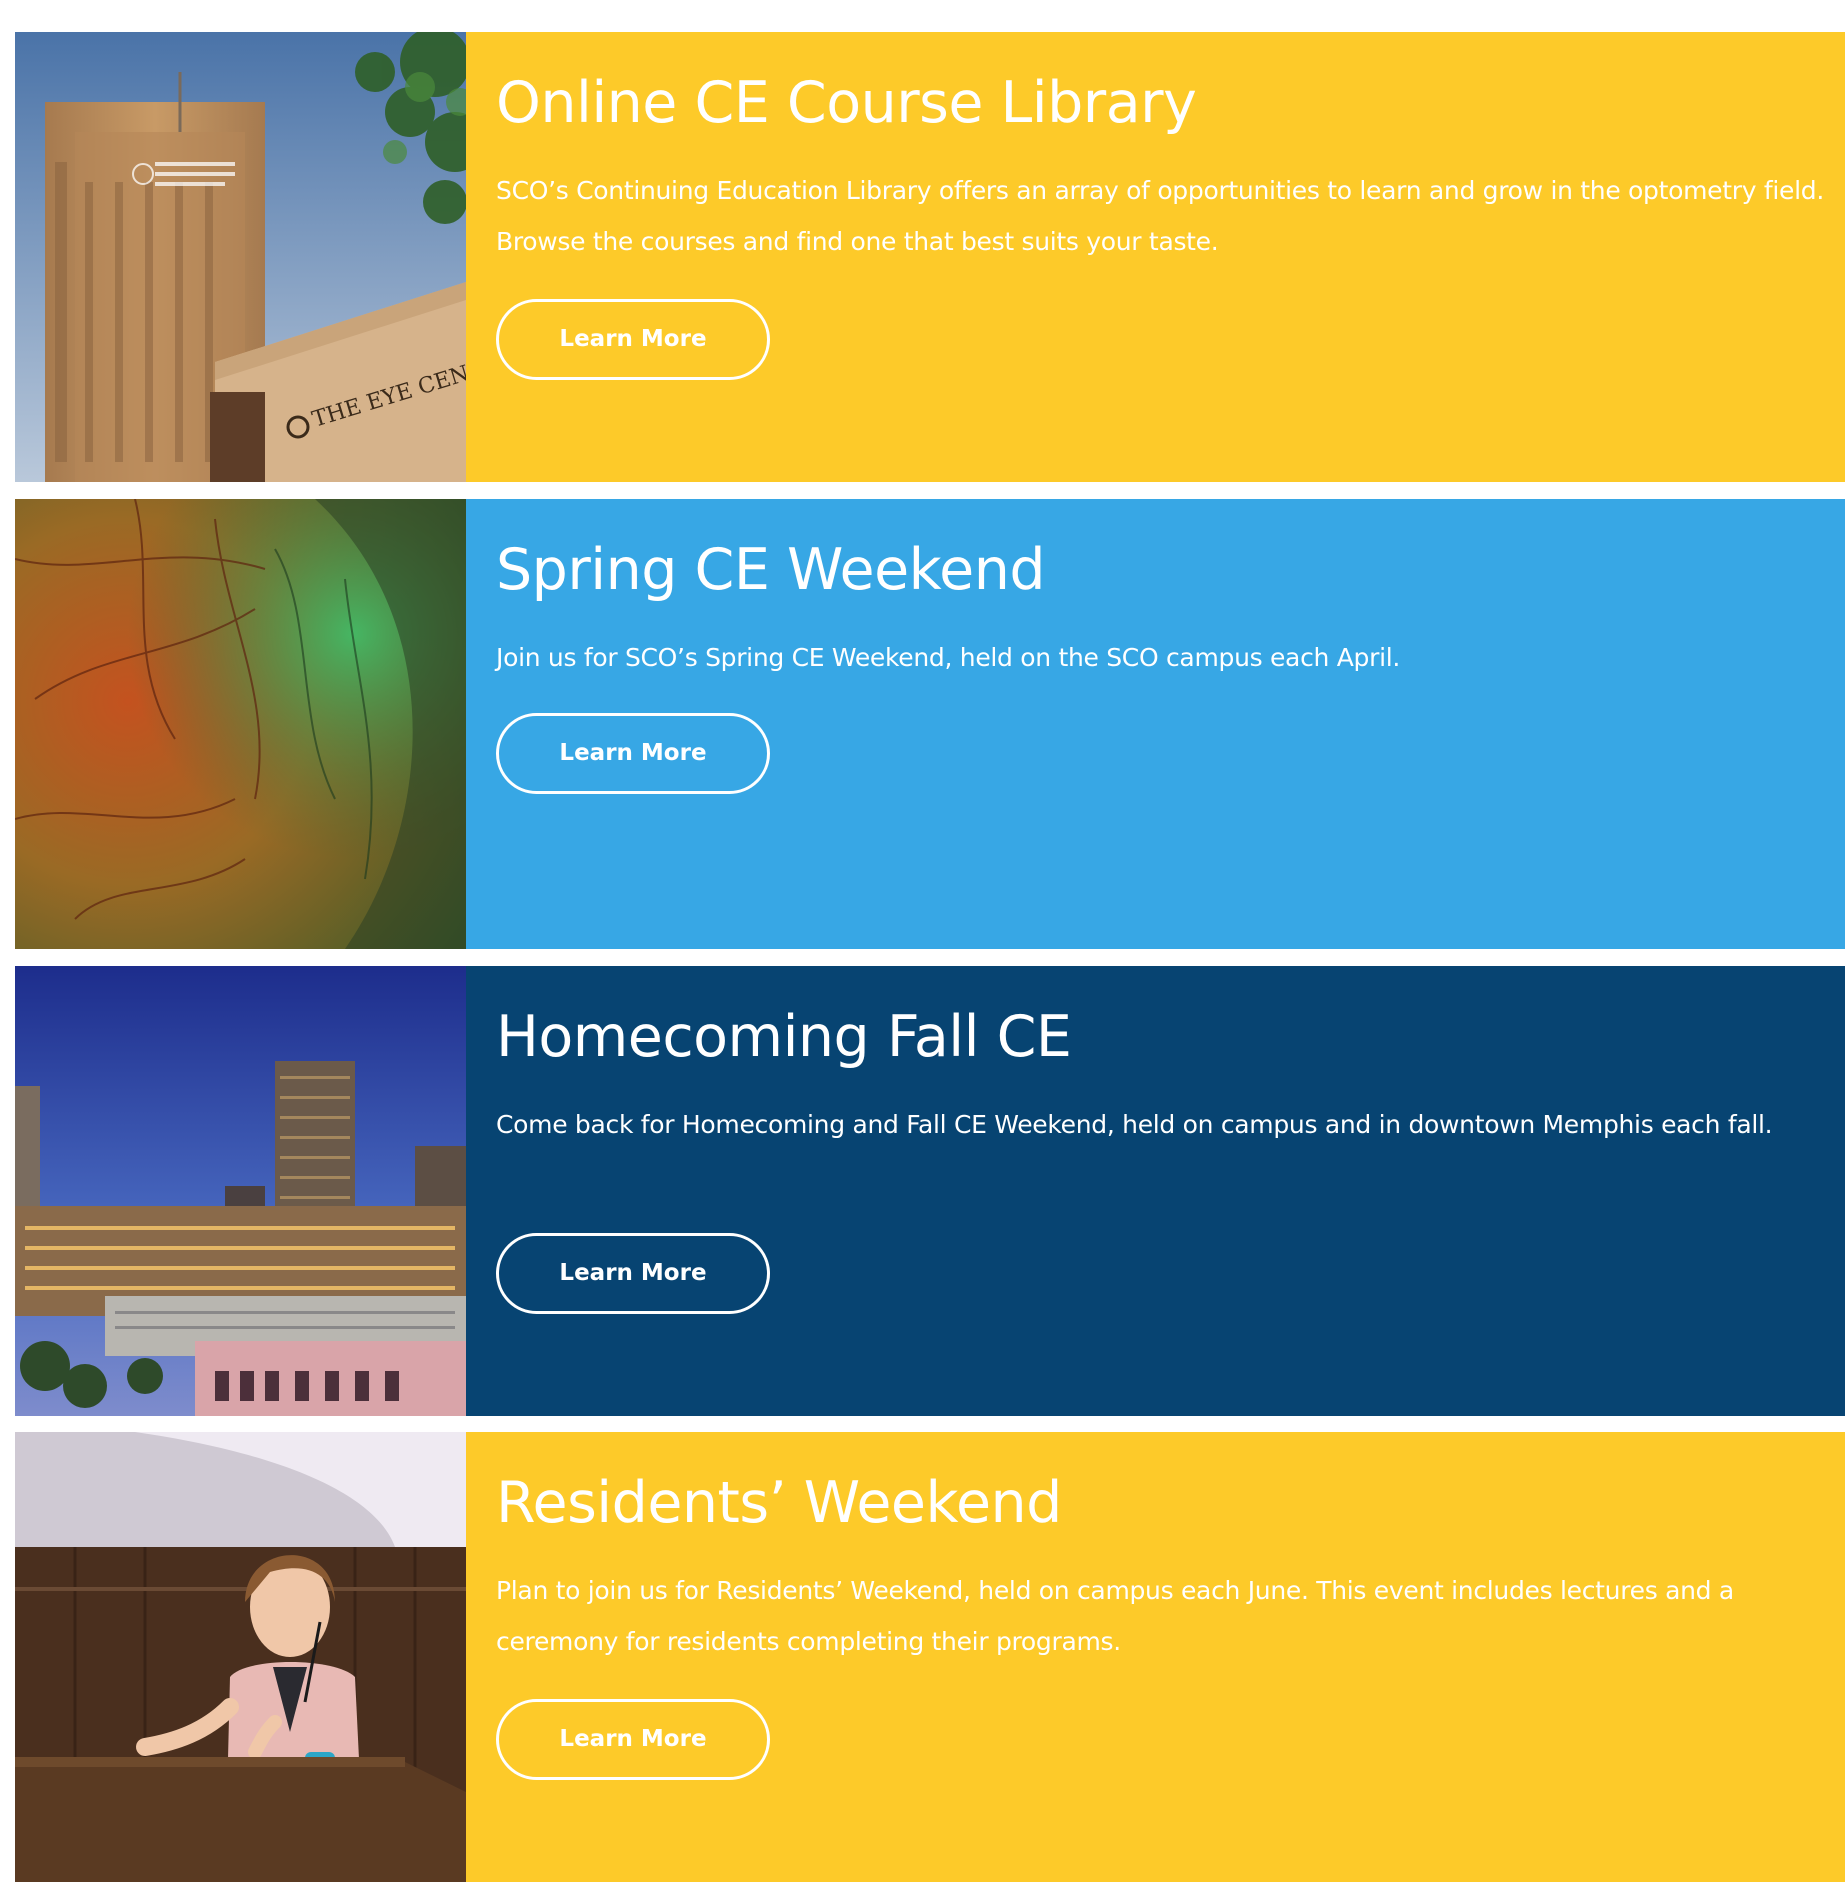 The width and height of the screenshot is (1845, 1882). What do you see at coordinates (784, 1037) in the screenshot?
I see `card-title: Homecoming Fall CE` at bounding box center [784, 1037].